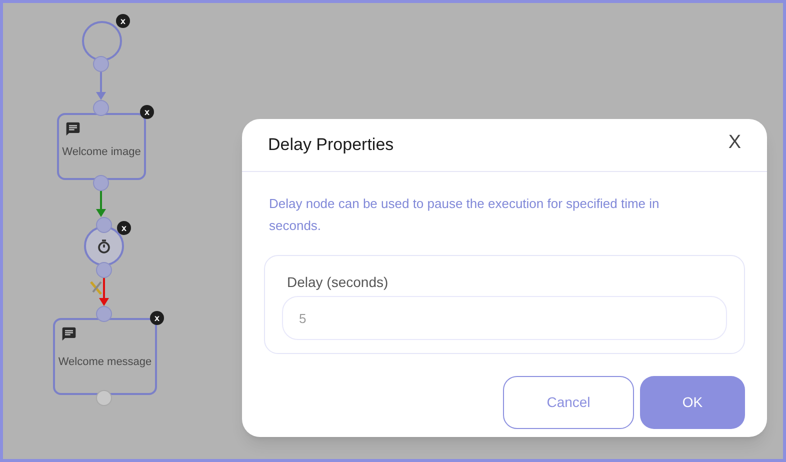  What do you see at coordinates (104, 246) in the screenshot?
I see `stopwatch-icon` at bounding box center [104, 246].